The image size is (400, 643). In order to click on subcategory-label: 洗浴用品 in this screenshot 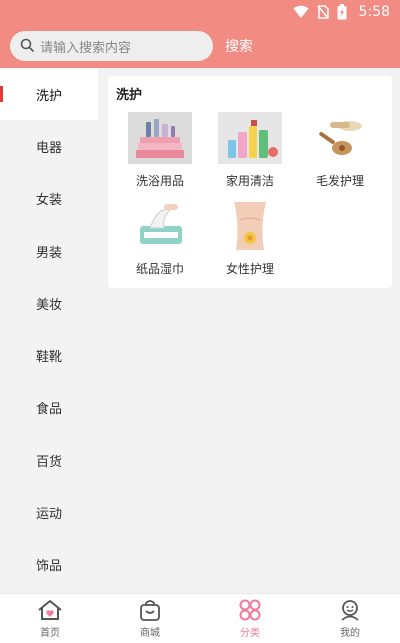, I will do `click(159, 181)`.